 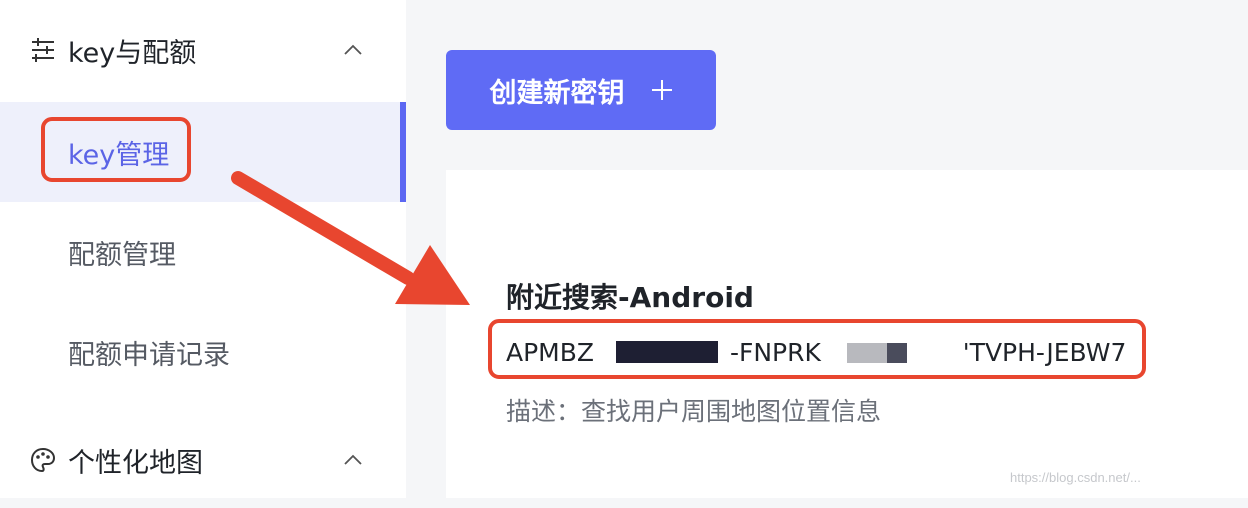 What do you see at coordinates (203, 50) in the screenshot?
I see `group-header-key-quota: key与配额` at bounding box center [203, 50].